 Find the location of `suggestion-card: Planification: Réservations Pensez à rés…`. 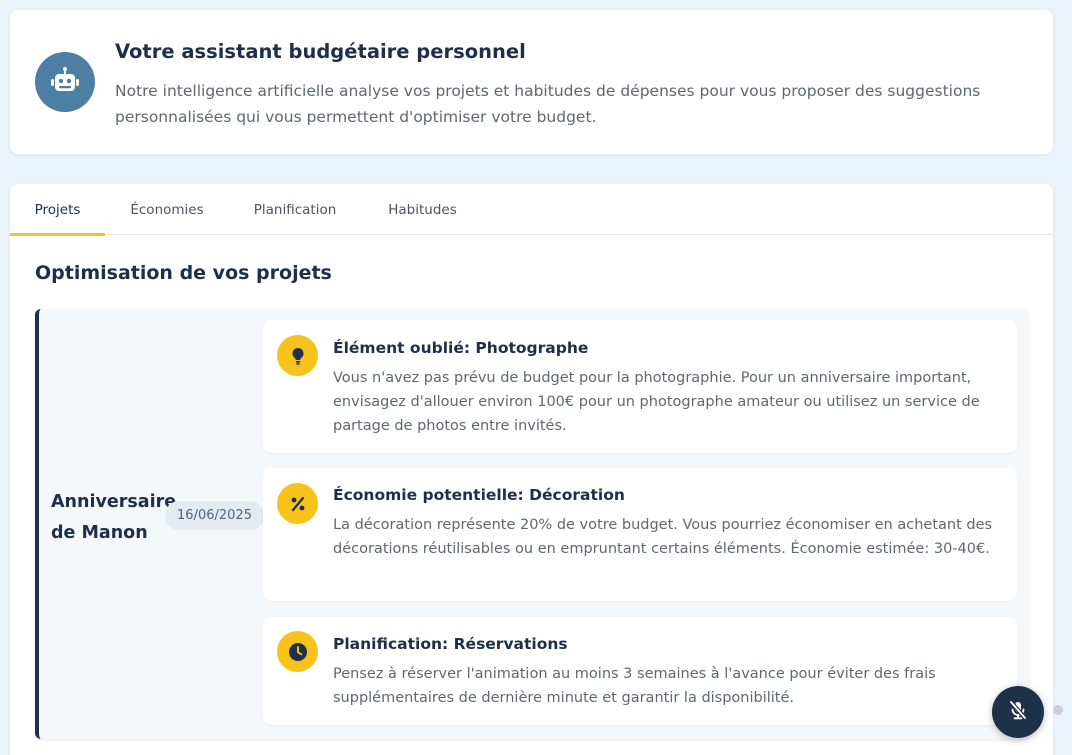

suggestion-card: Planification: Réservations Pensez à rés… is located at coordinates (640, 671).